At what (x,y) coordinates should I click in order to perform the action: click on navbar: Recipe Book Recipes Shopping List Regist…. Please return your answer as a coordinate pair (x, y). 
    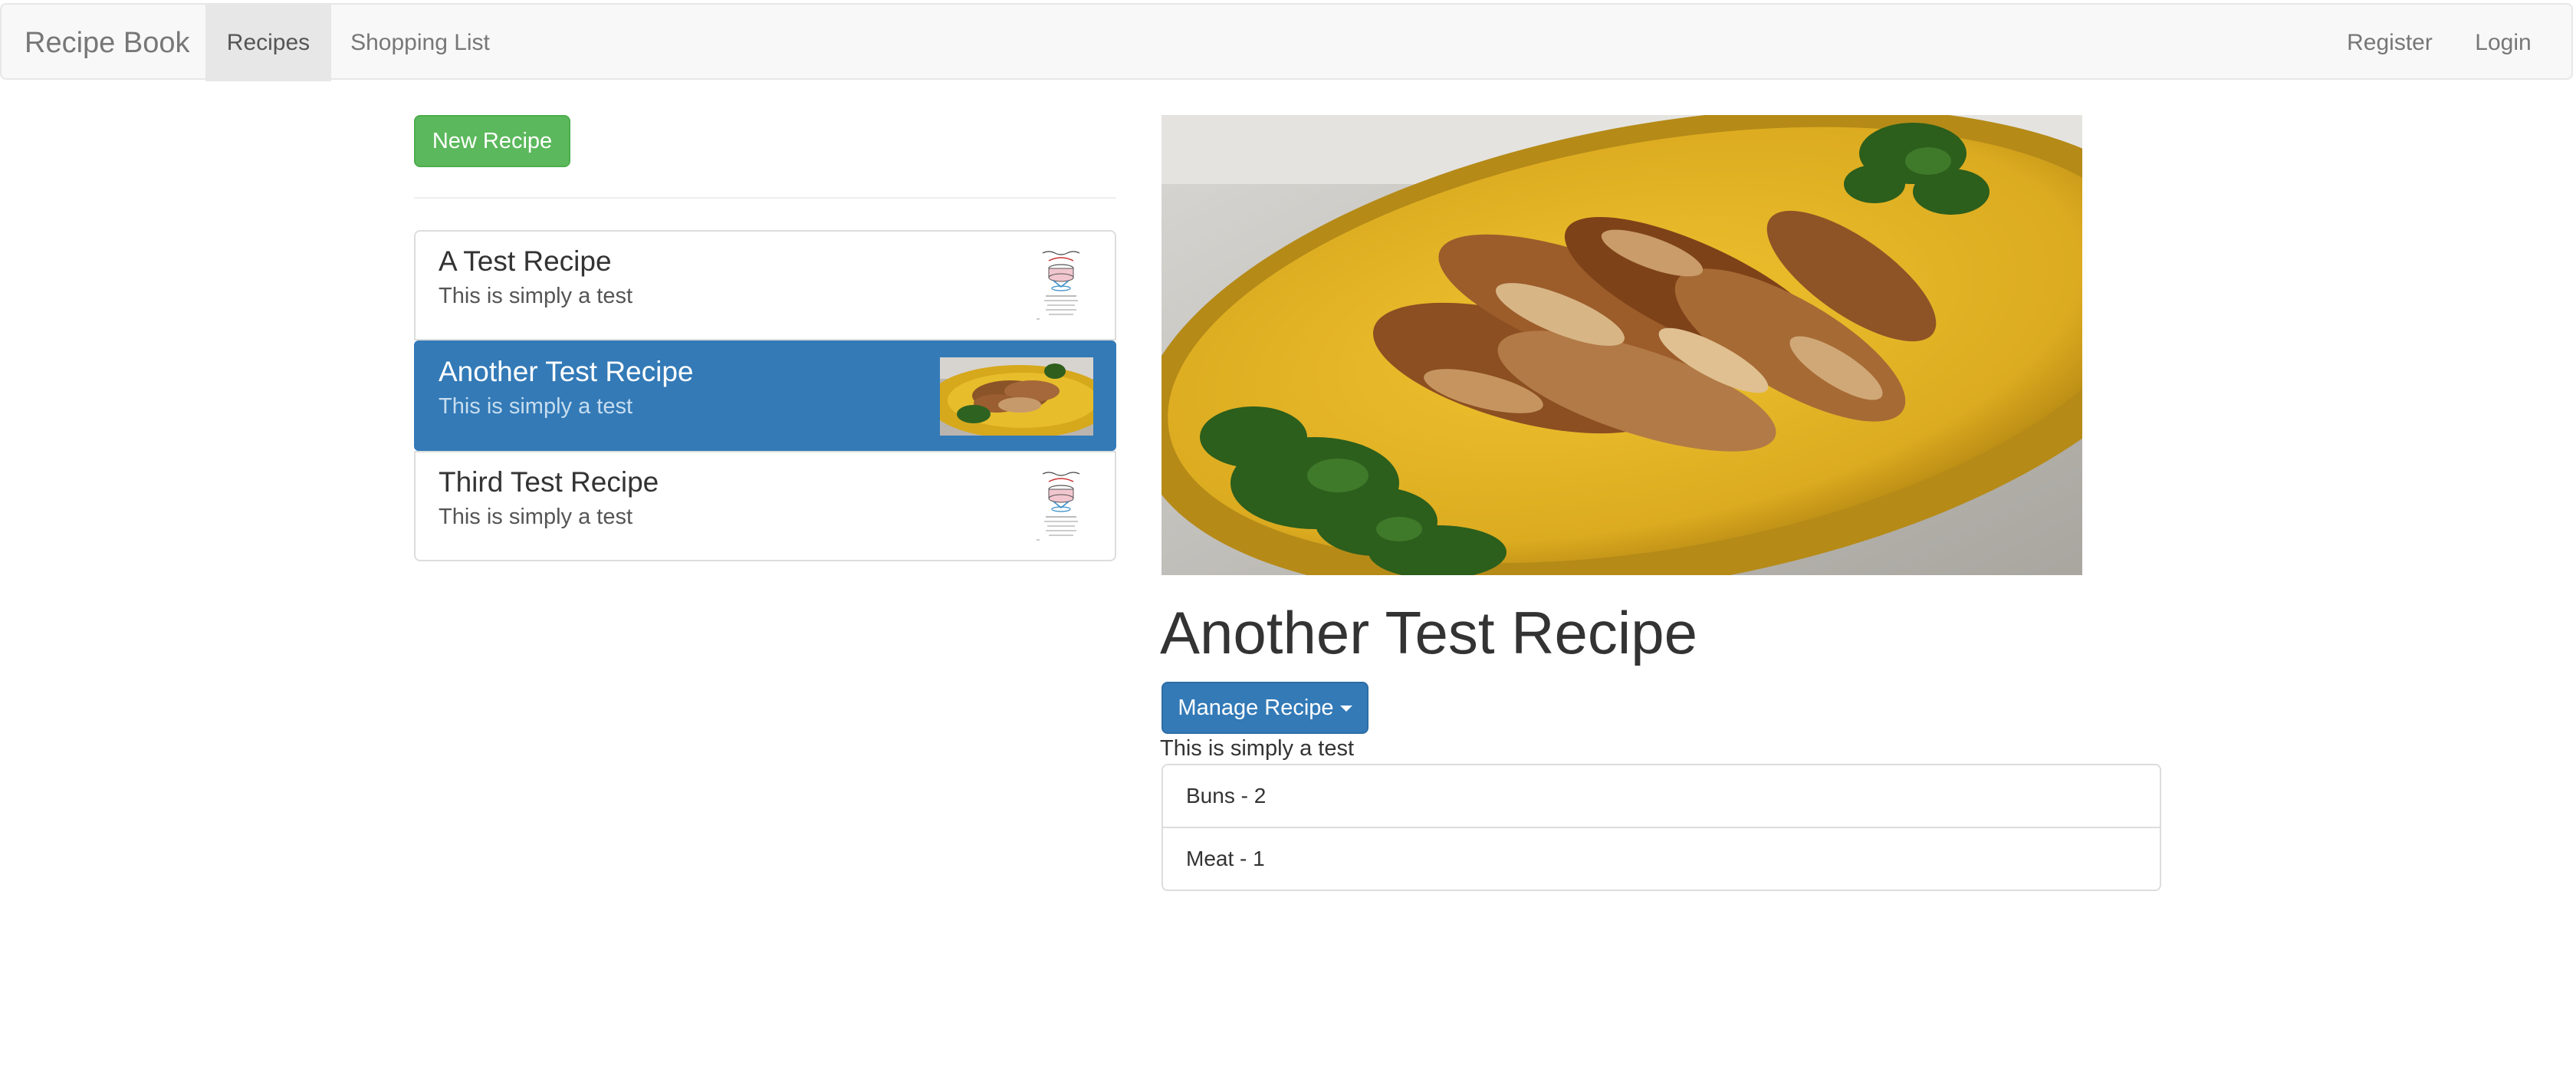
    Looking at the image, I should click on (1286, 42).